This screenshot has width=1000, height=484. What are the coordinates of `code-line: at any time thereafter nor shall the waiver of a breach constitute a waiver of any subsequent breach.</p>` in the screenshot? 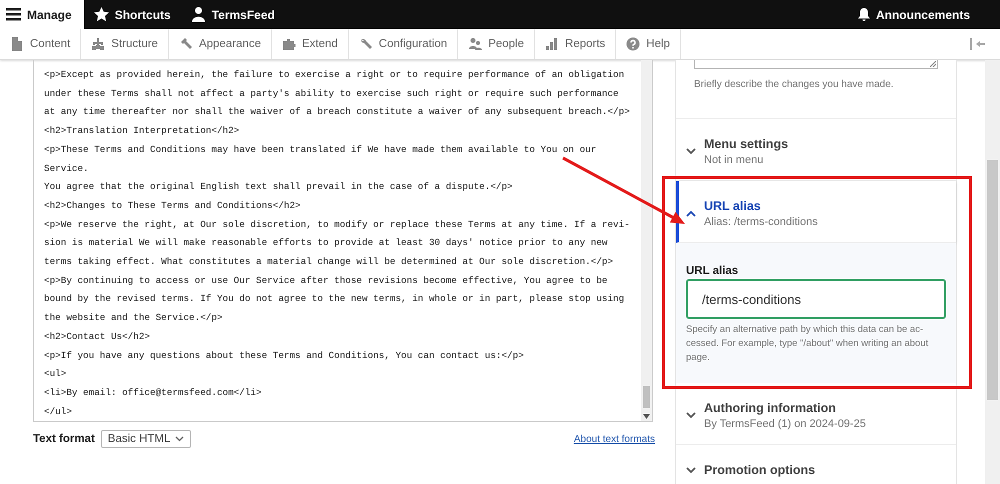 It's located at (337, 112).